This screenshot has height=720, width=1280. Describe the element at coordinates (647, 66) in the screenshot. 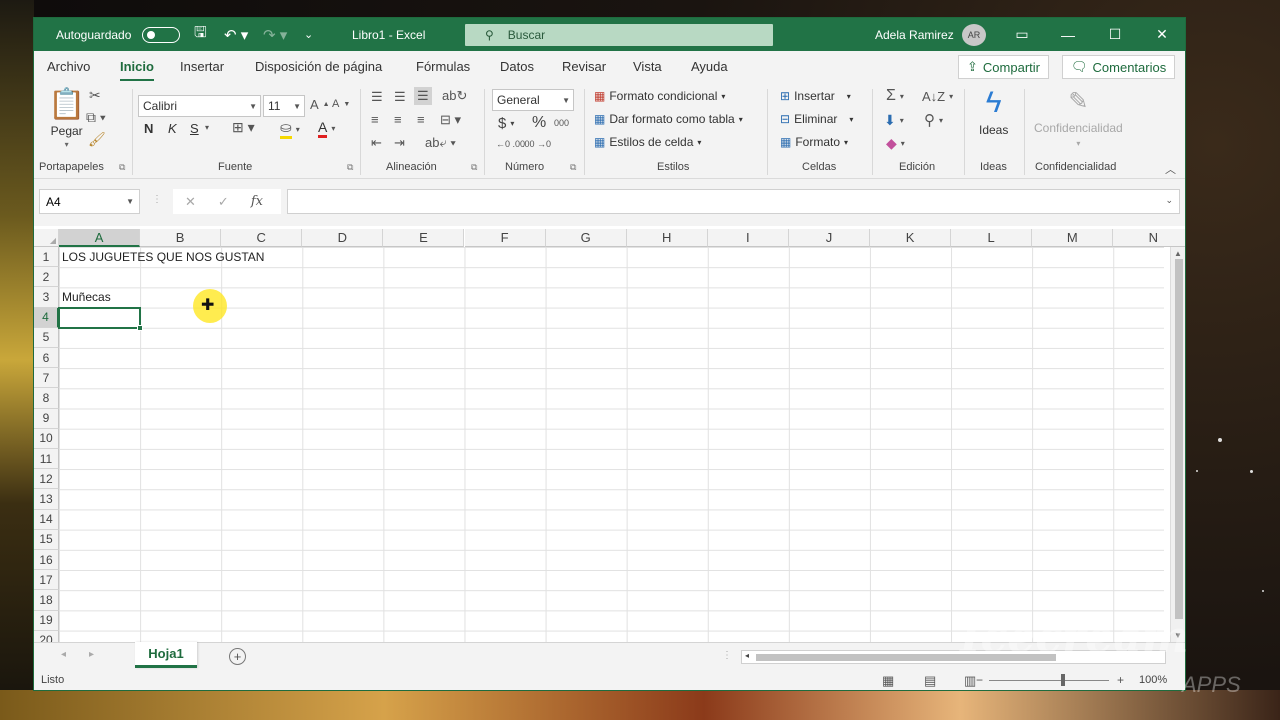

I see `tab-vista: Vista` at that location.